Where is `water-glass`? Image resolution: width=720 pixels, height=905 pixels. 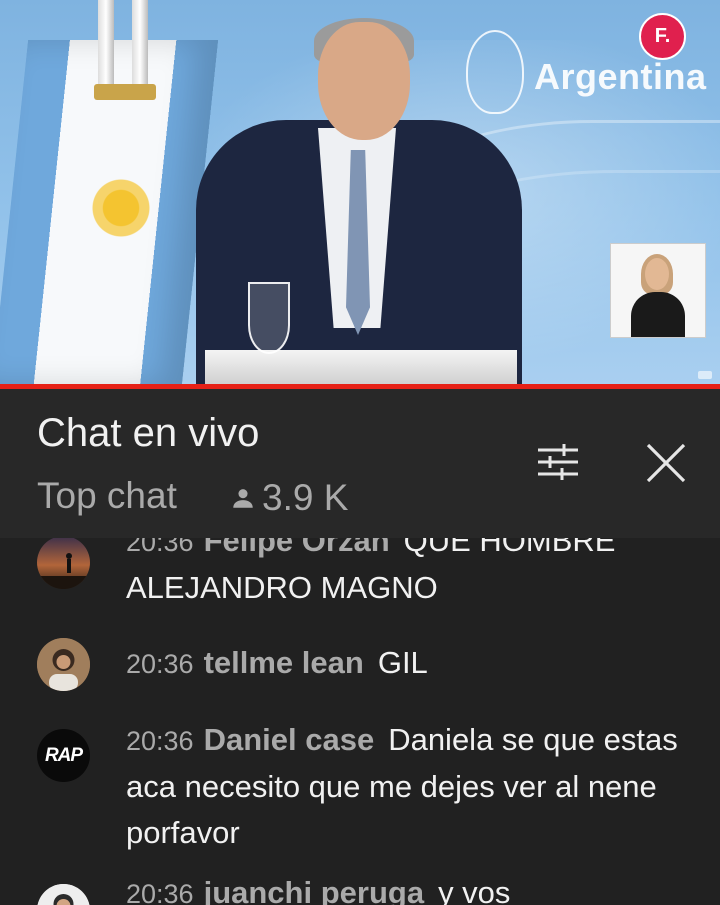
water-glass is located at coordinates (269, 318).